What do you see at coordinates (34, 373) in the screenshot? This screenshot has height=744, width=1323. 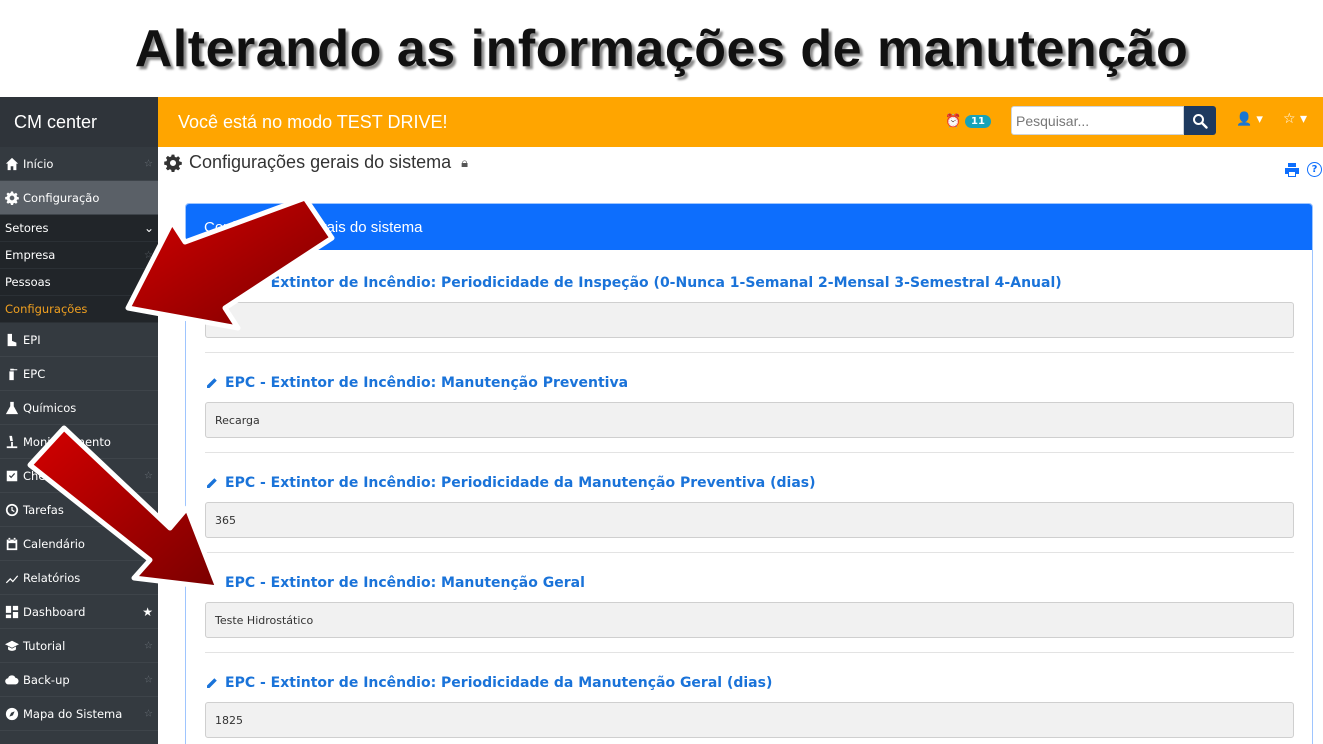 I see `sidebar-item-label: EPC` at bounding box center [34, 373].